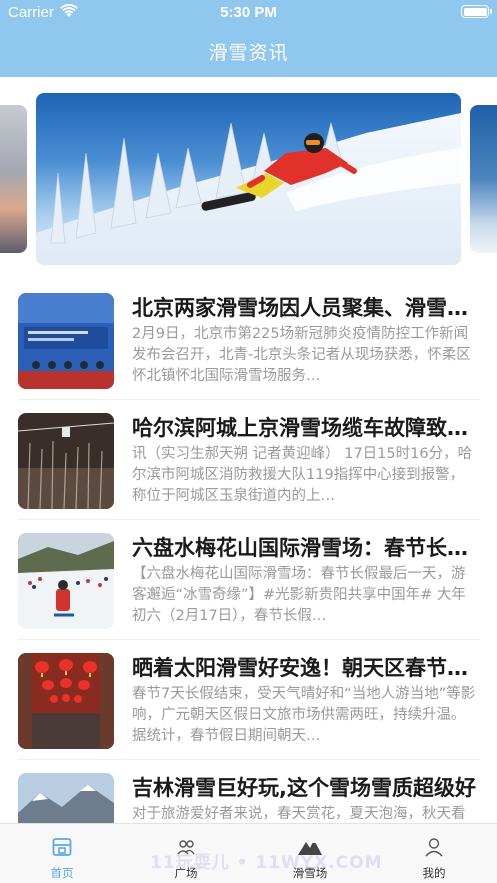 The image size is (497, 883). I want to click on tab-mine: 我的, so click(434, 853).